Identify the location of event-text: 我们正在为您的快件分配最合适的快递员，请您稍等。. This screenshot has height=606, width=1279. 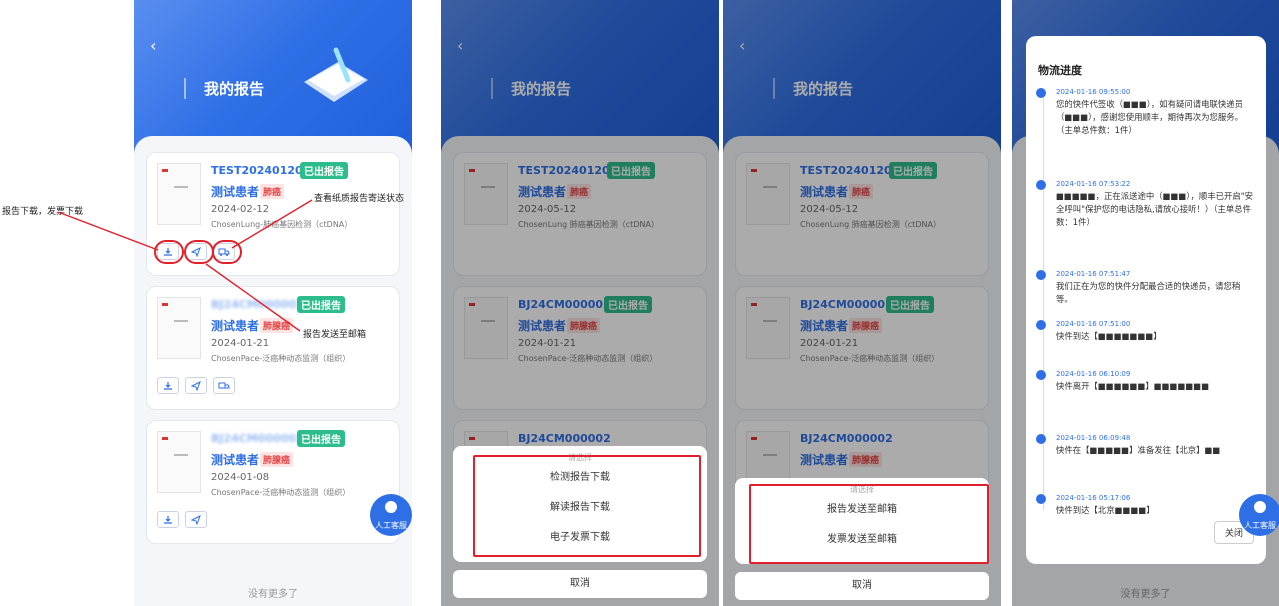
(1148, 292).